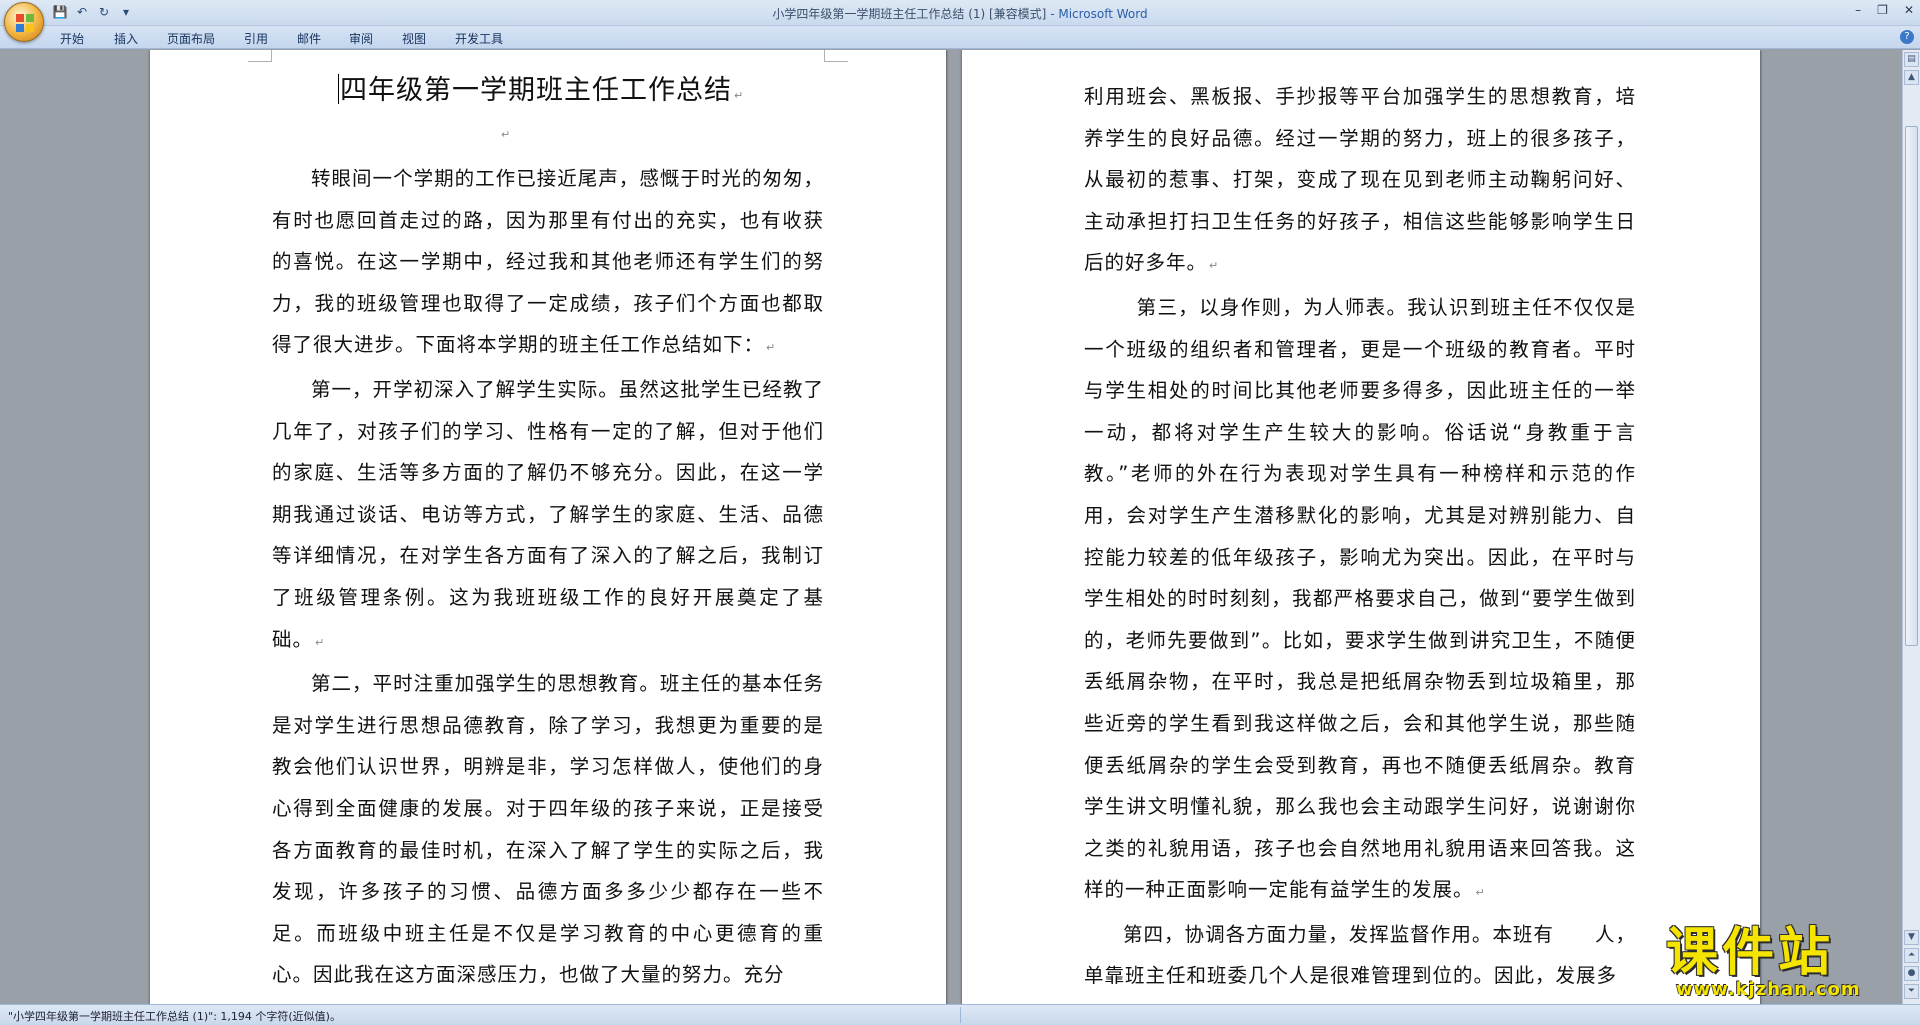 This screenshot has width=1920, height=1025. Describe the element at coordinates (1911, 386) in the screenshot. I see `scrollbar-thumb` at that location.